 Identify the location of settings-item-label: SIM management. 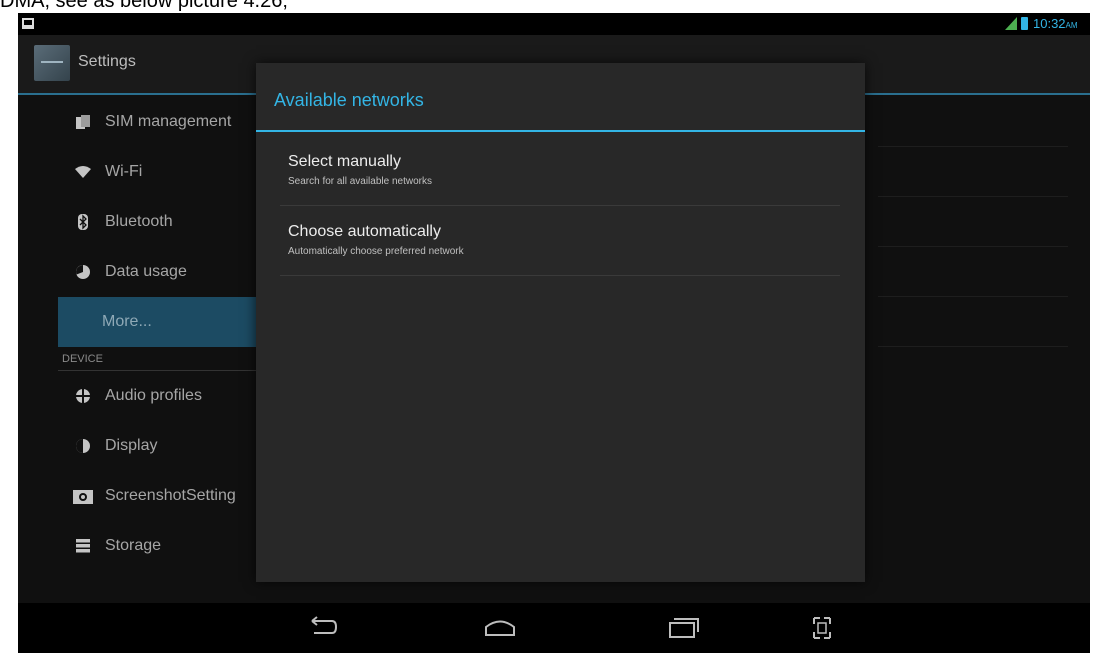
(168, 121).